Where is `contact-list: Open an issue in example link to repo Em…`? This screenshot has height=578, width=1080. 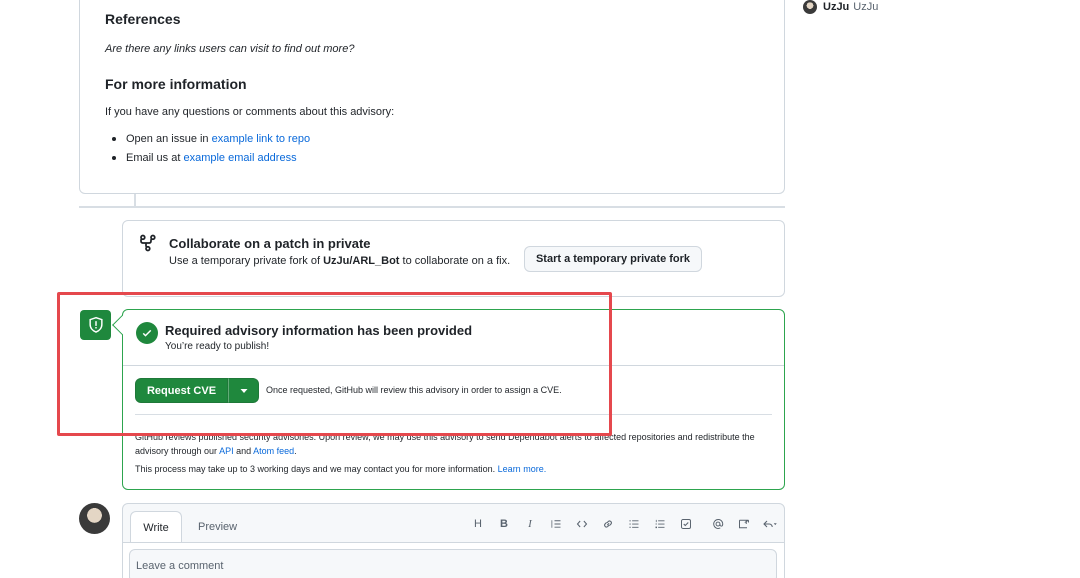
contact-list: Open an issue in example link to repo Em… is located at coordinates (207, 151).